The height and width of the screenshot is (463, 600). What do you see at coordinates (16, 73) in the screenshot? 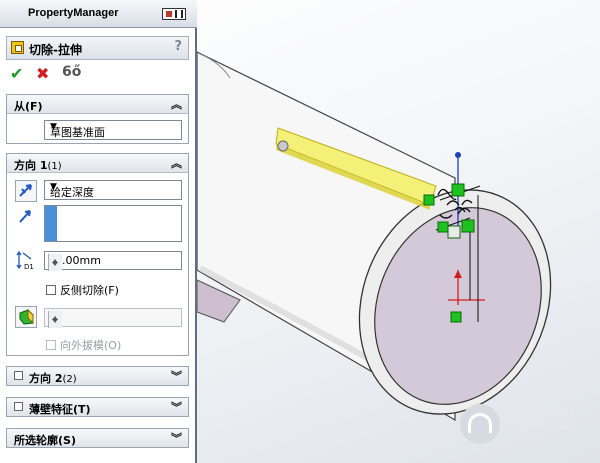
I see `ok-icon: ✔` at bounding box center [16, 73].